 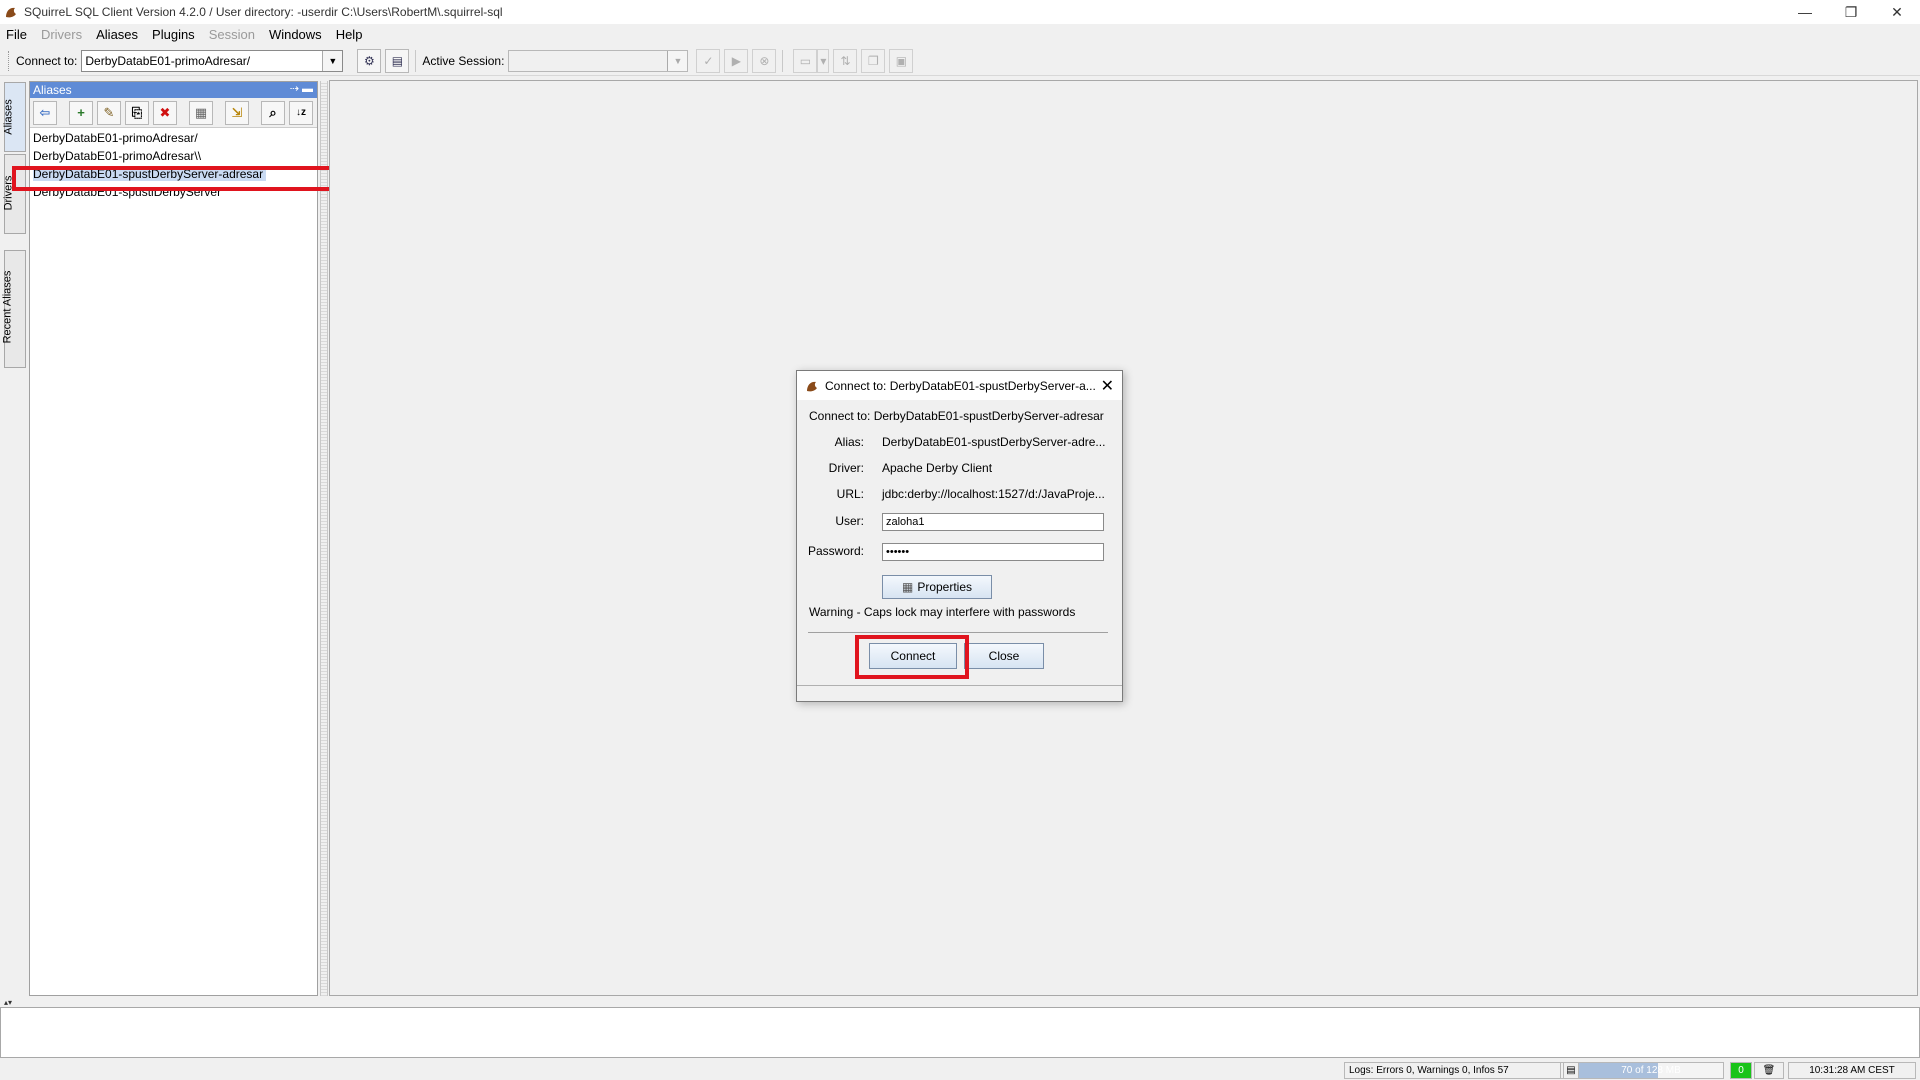 I want to click on toolbar-grip, so click(x=10, y=60).